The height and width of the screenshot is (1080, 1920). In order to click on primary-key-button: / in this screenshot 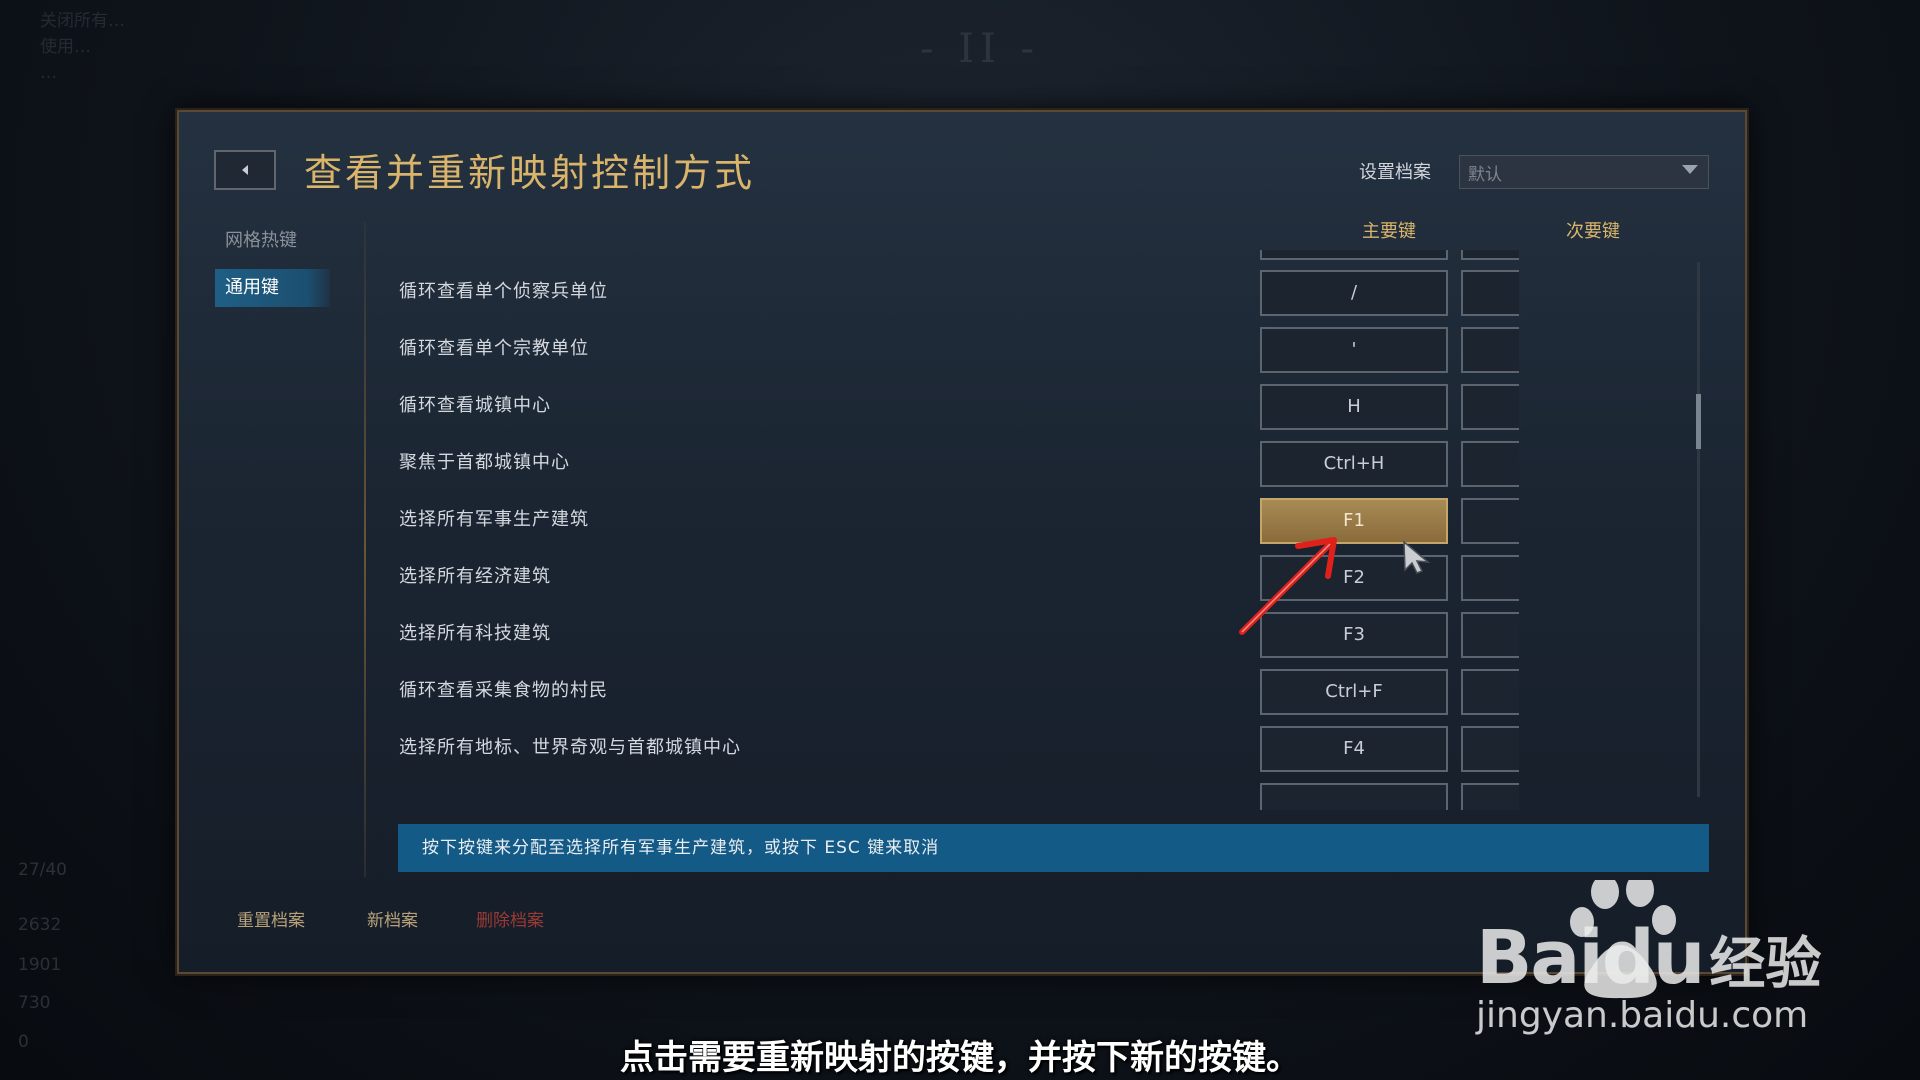, I will do `click(1354, 293)`.